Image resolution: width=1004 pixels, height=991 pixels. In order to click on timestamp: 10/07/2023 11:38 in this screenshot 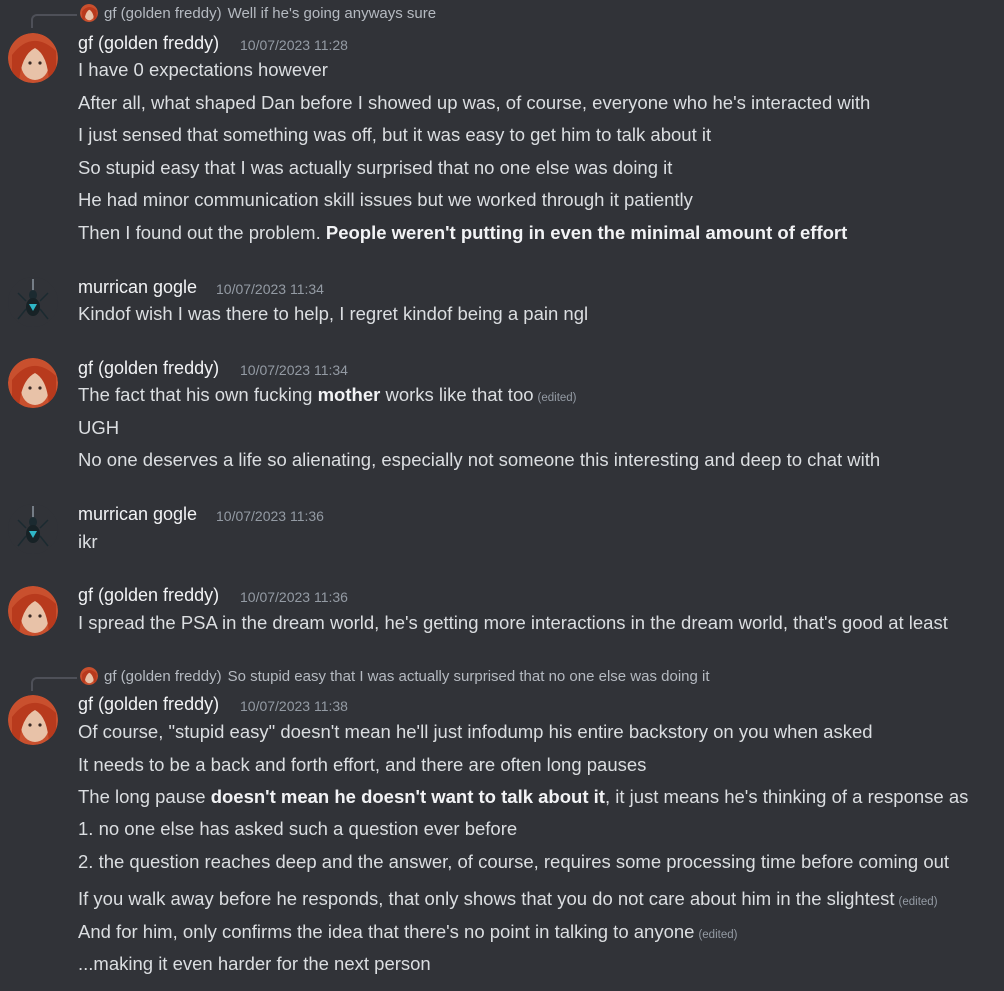, I will do `click(294, 706)`.